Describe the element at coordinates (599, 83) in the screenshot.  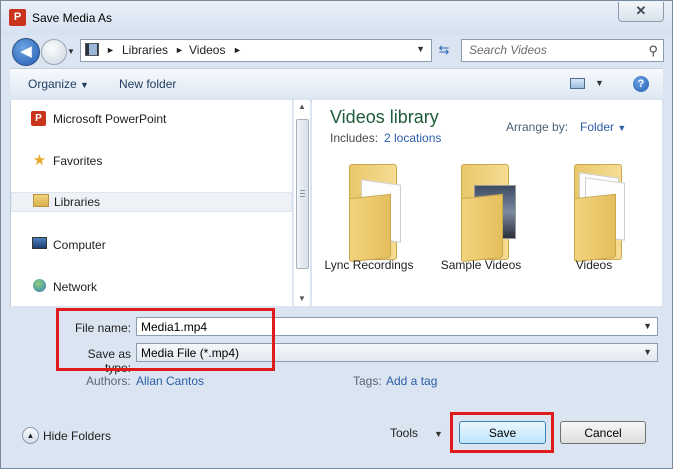
I see `view-options-dropdown-icon: ▼` at that location.